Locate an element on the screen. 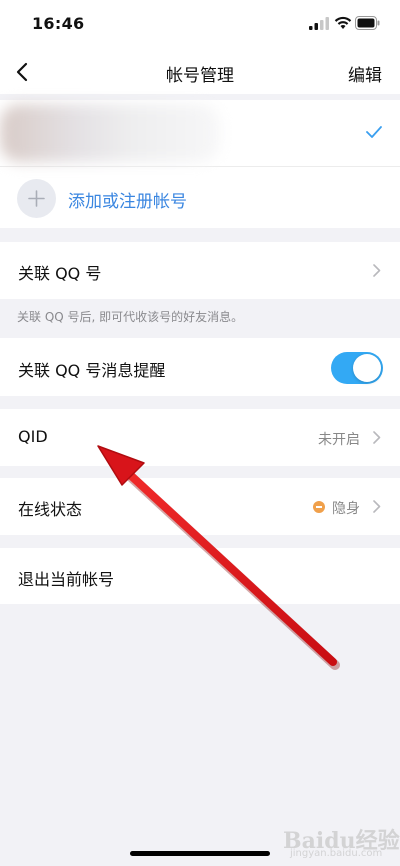  online-status-value: 隐身 is located at coordinates (346, 509).